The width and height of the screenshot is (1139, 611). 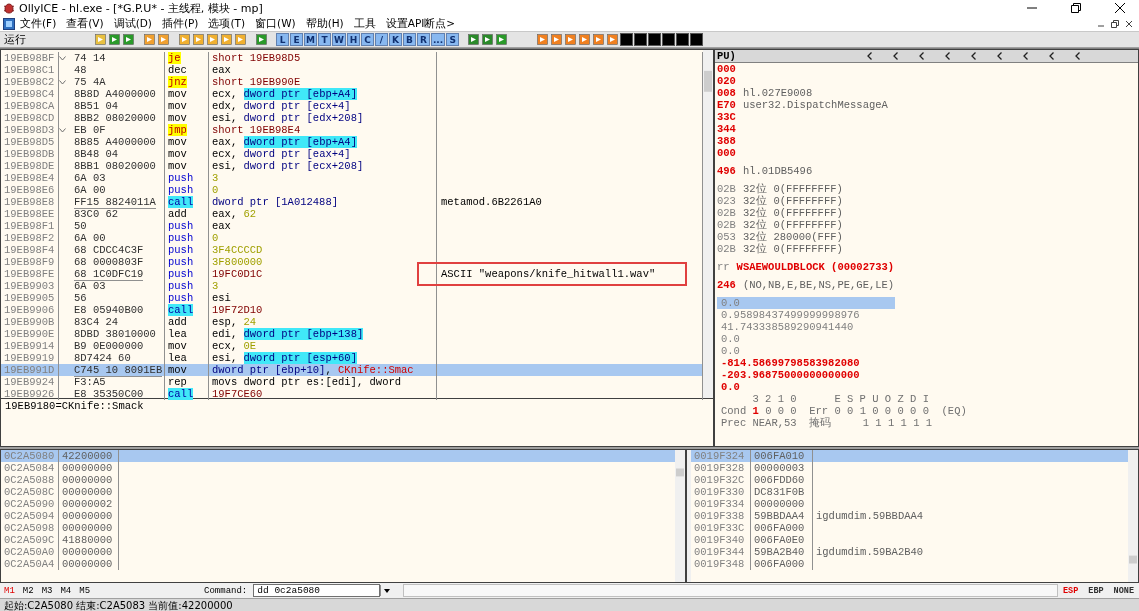 I want to click on hex-bytes: 83C0 62, so click(x=96, y=214).